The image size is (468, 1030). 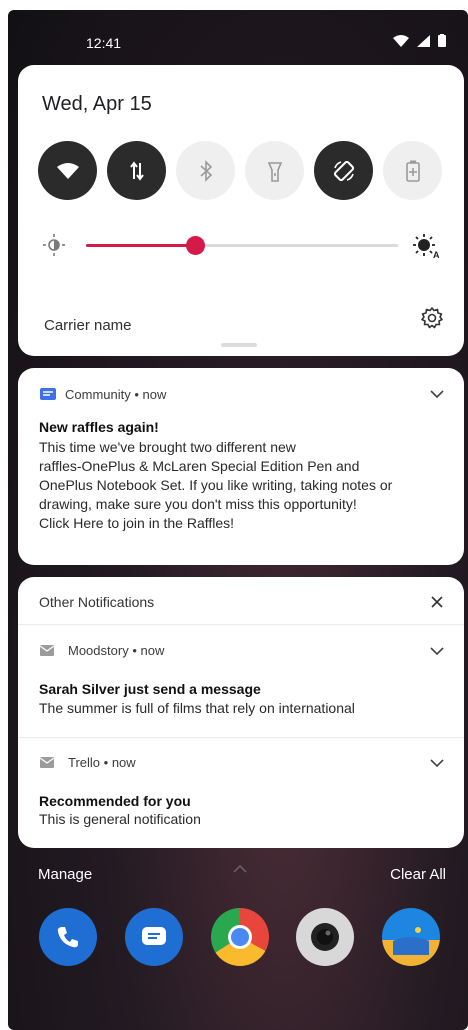 I want to click on brightness-low-icon, so click(x=54, y=245).